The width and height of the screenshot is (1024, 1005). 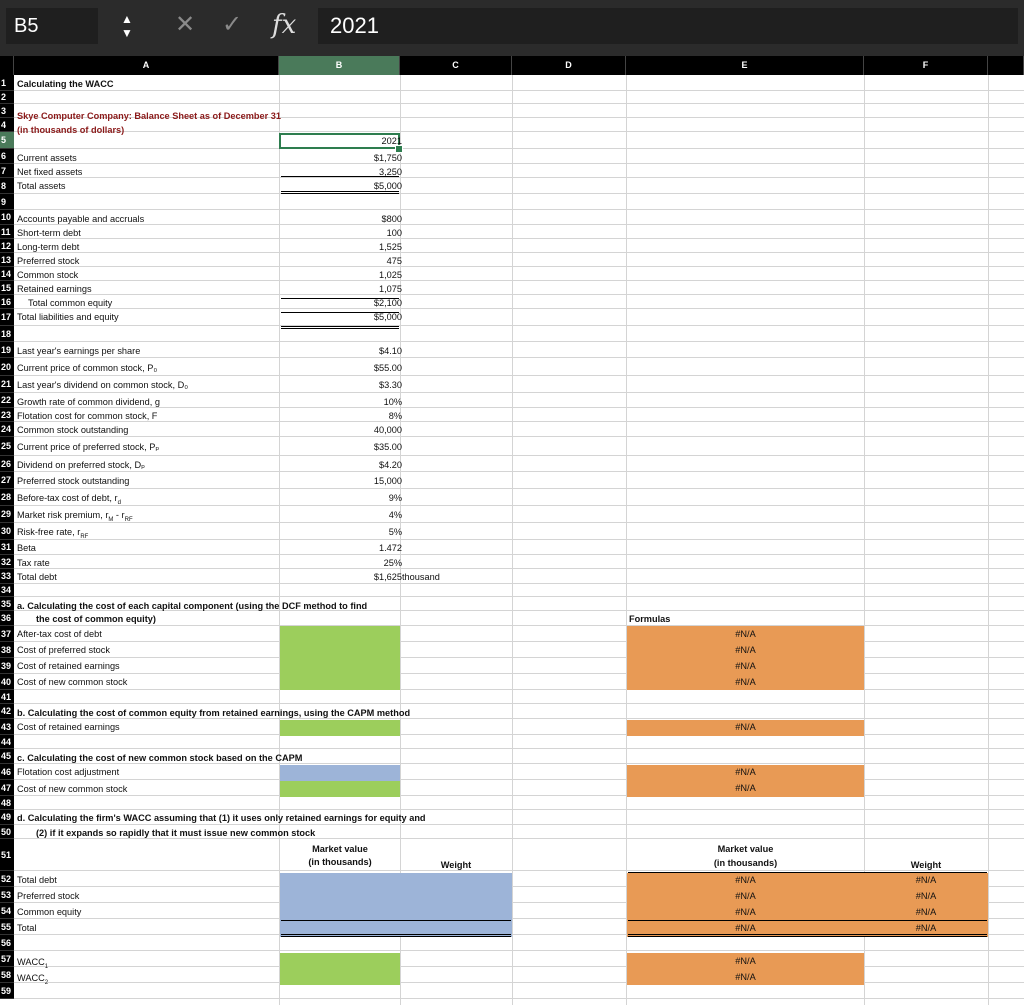 What do you see at coordinates (7, 772) in the screenshot?
I see `row-header-46: 46` at bounding box center [7, 772].